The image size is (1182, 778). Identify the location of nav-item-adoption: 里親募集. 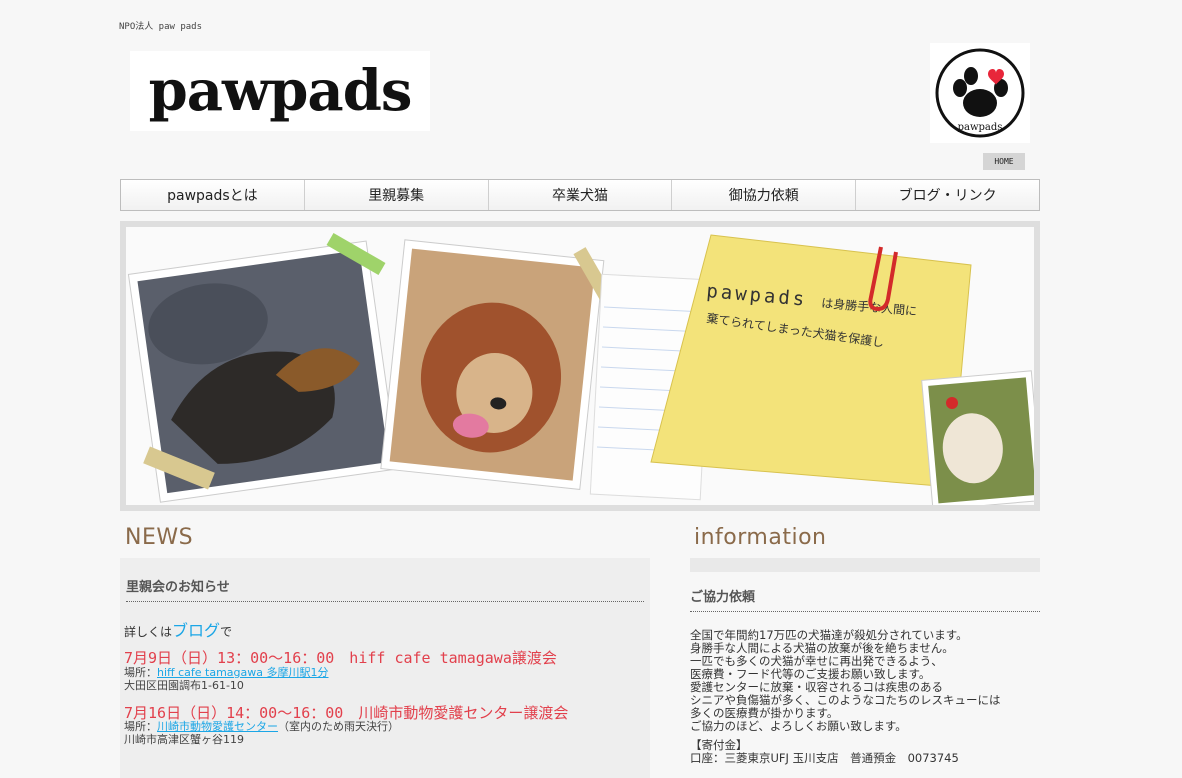
(396, 195).